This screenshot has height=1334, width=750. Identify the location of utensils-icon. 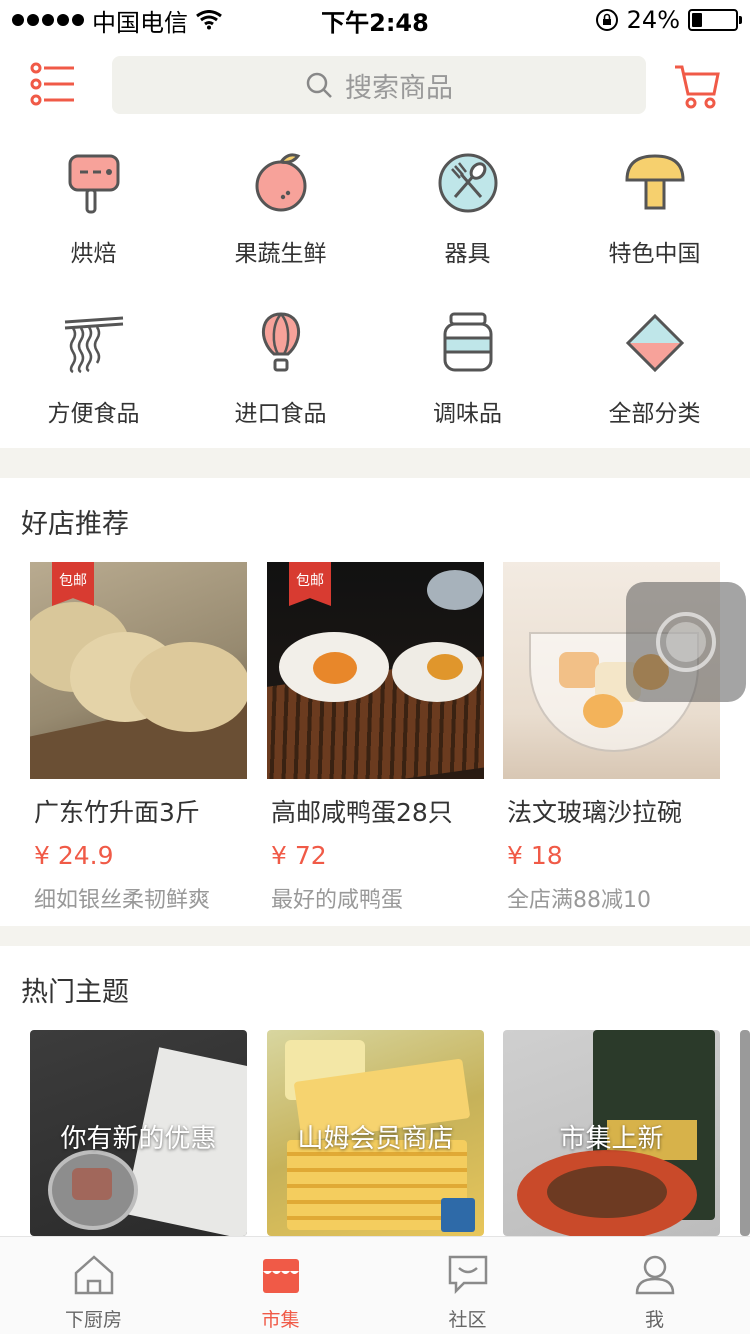
(467, 183).